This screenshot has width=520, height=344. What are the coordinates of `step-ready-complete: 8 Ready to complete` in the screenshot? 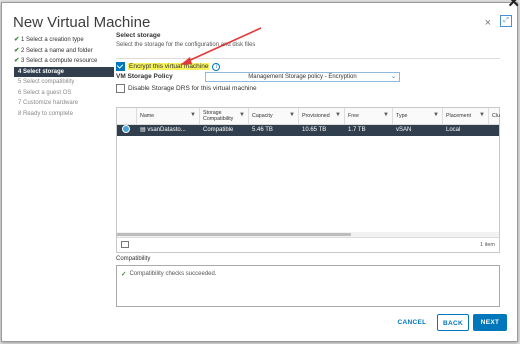 It's located at (64, 114).